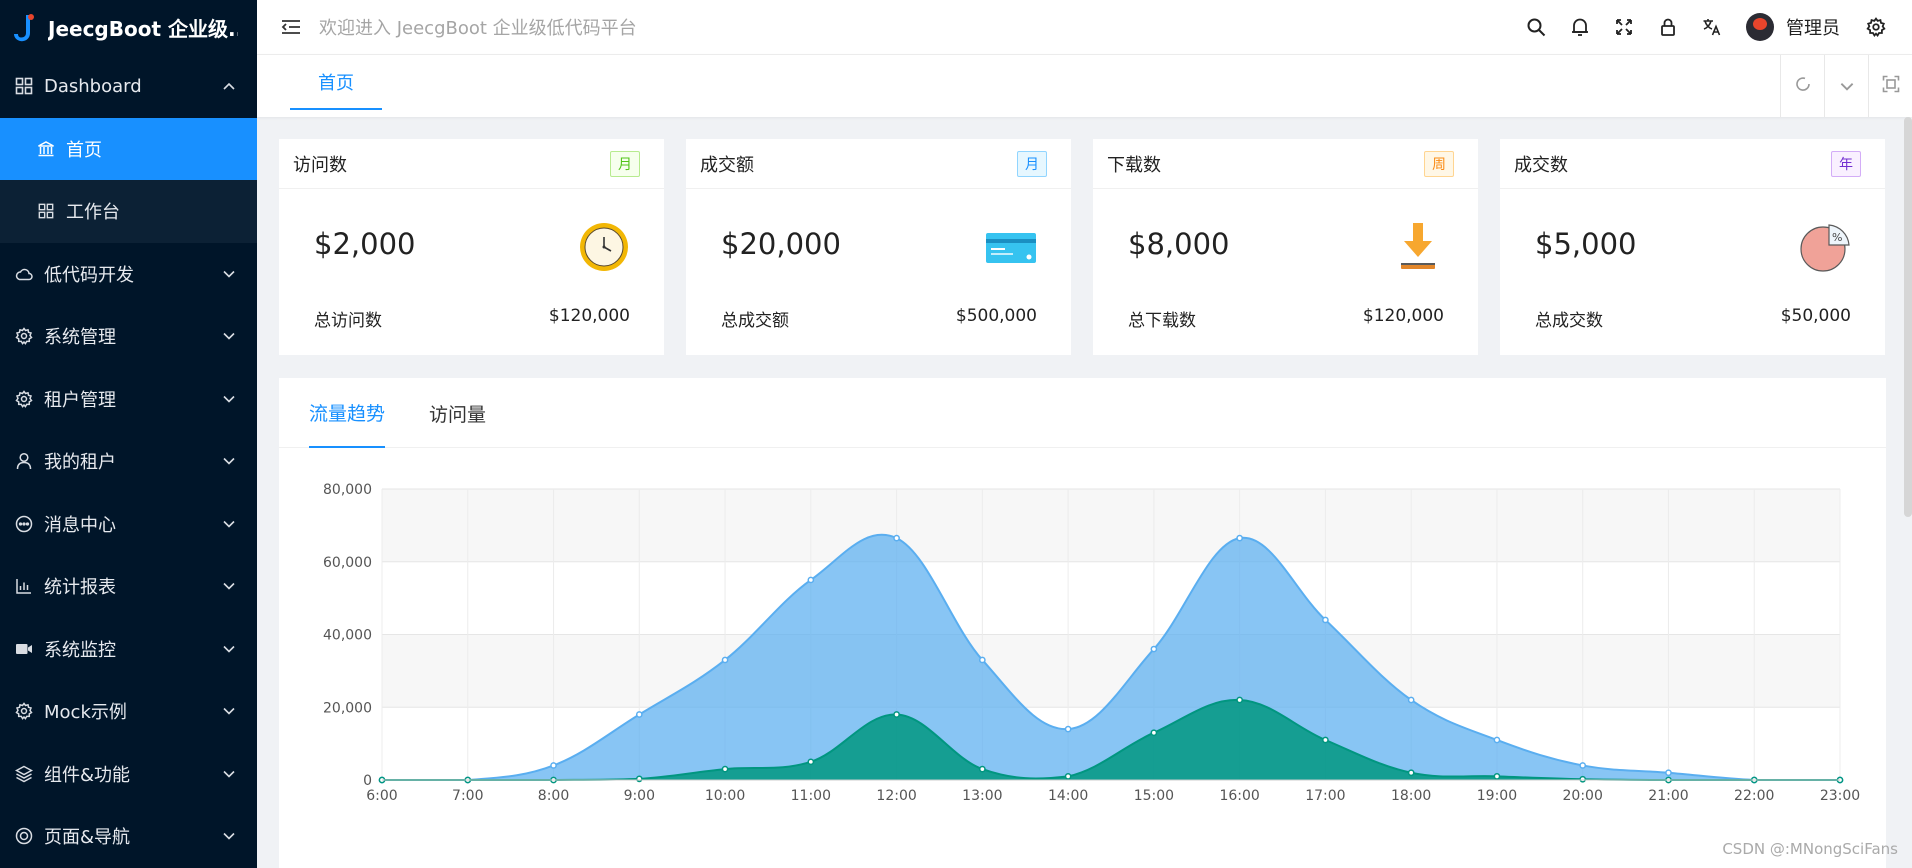  Describe the element at coordinates (1760, 27) in the screenshot. I see `avatar` at that location.